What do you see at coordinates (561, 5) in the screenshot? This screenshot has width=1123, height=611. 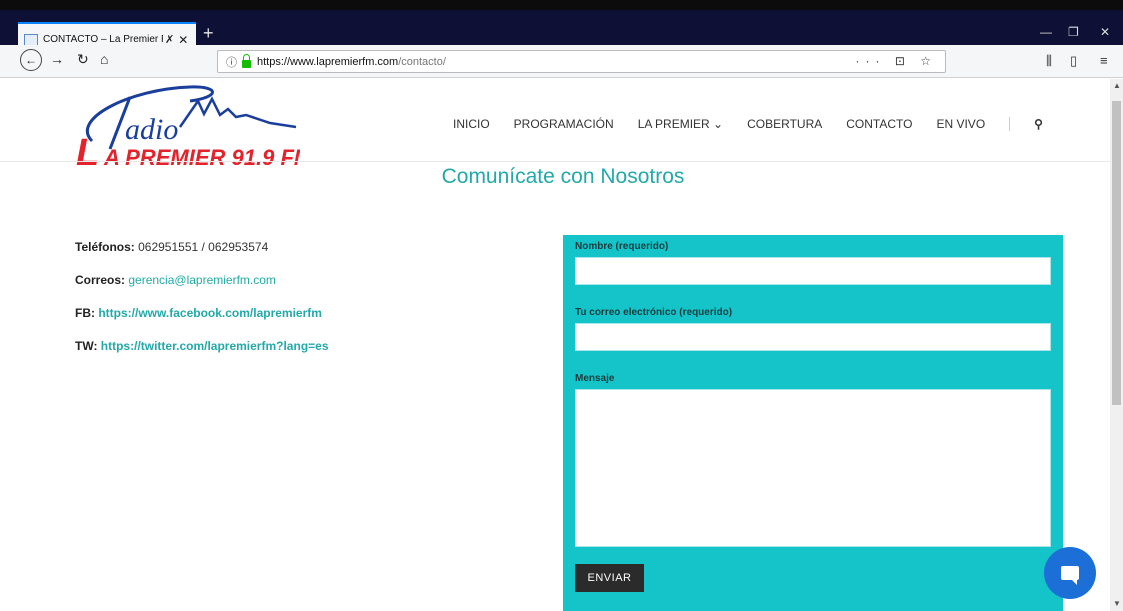 I see `window-top-strip` at bounding box center [561, 5].